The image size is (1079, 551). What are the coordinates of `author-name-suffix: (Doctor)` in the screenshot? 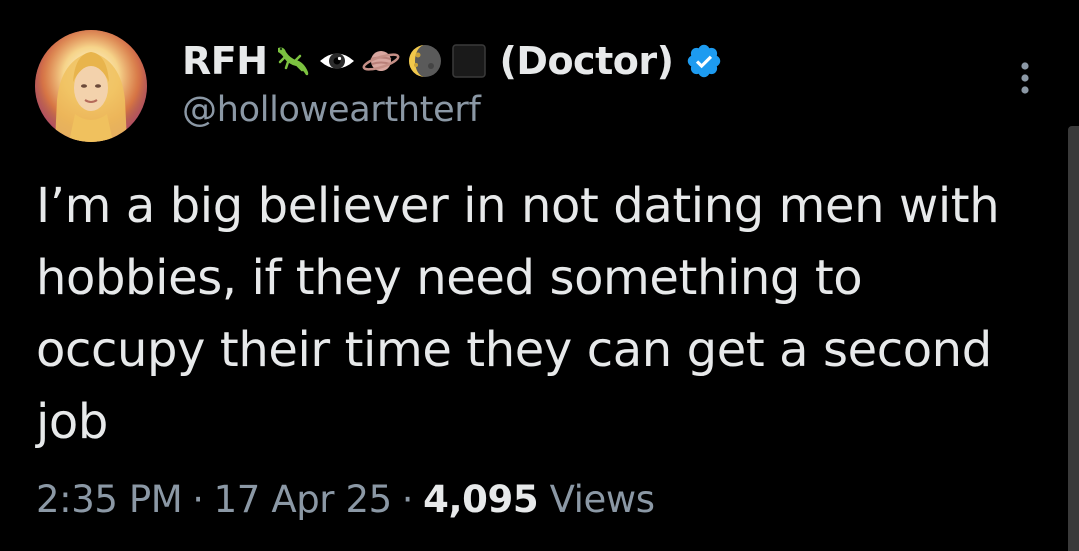 It's located at (587, 61).